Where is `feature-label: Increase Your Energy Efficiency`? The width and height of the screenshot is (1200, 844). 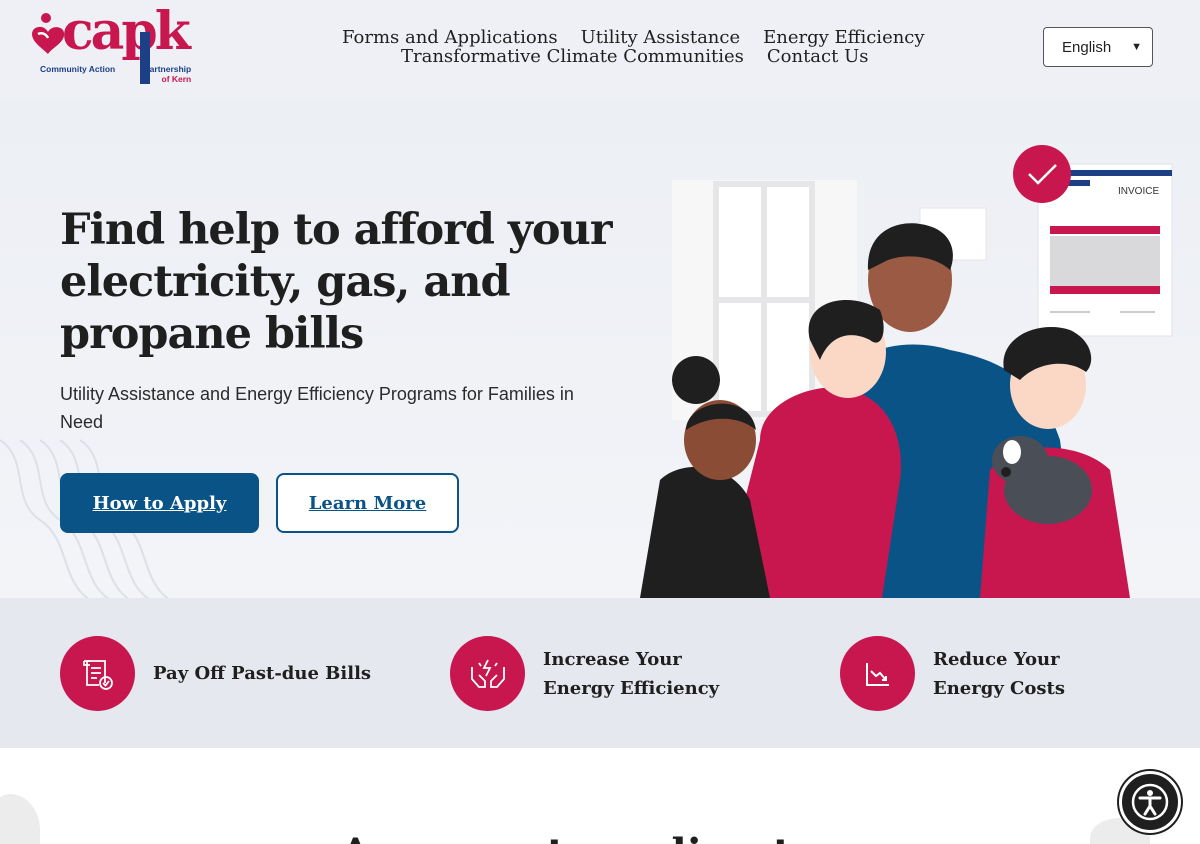 feature-label: Increase Your Energy Efficiency is located at coordinates (631, 673).